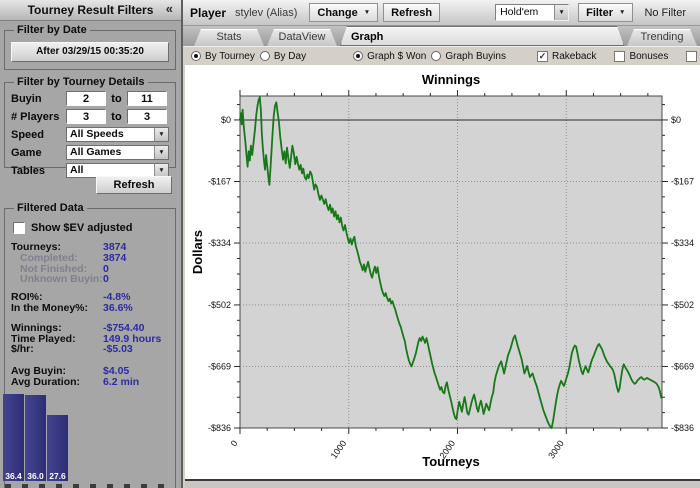  I want to click on finish-bar-label: 36.4, so click(13, 476).